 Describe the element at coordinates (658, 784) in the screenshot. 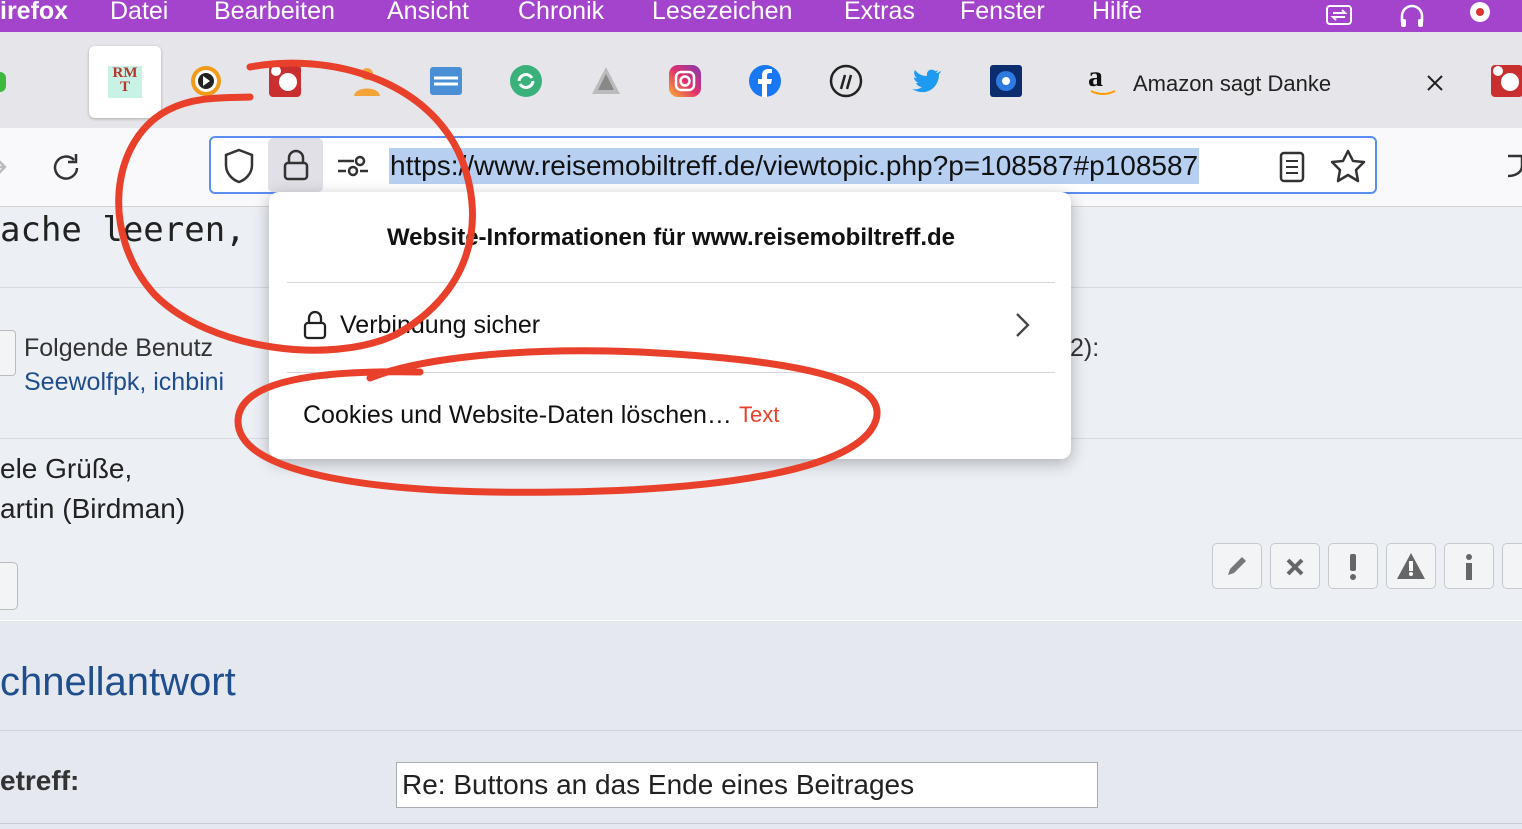

I see `subject-value: Re: Buttons an das Ende eines Beitrages` at that location.